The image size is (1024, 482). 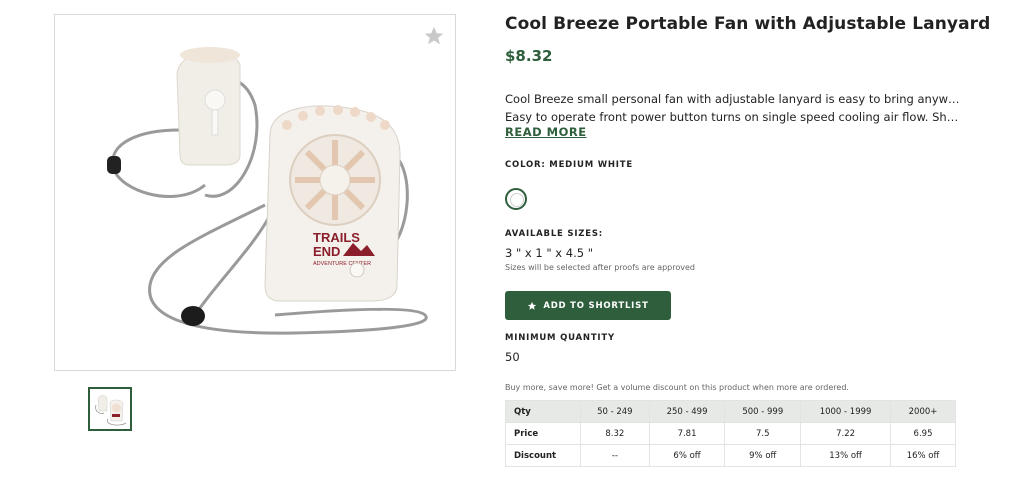 I want to click on table-cell: 1000 - 1999, so click(x=846, y=411).